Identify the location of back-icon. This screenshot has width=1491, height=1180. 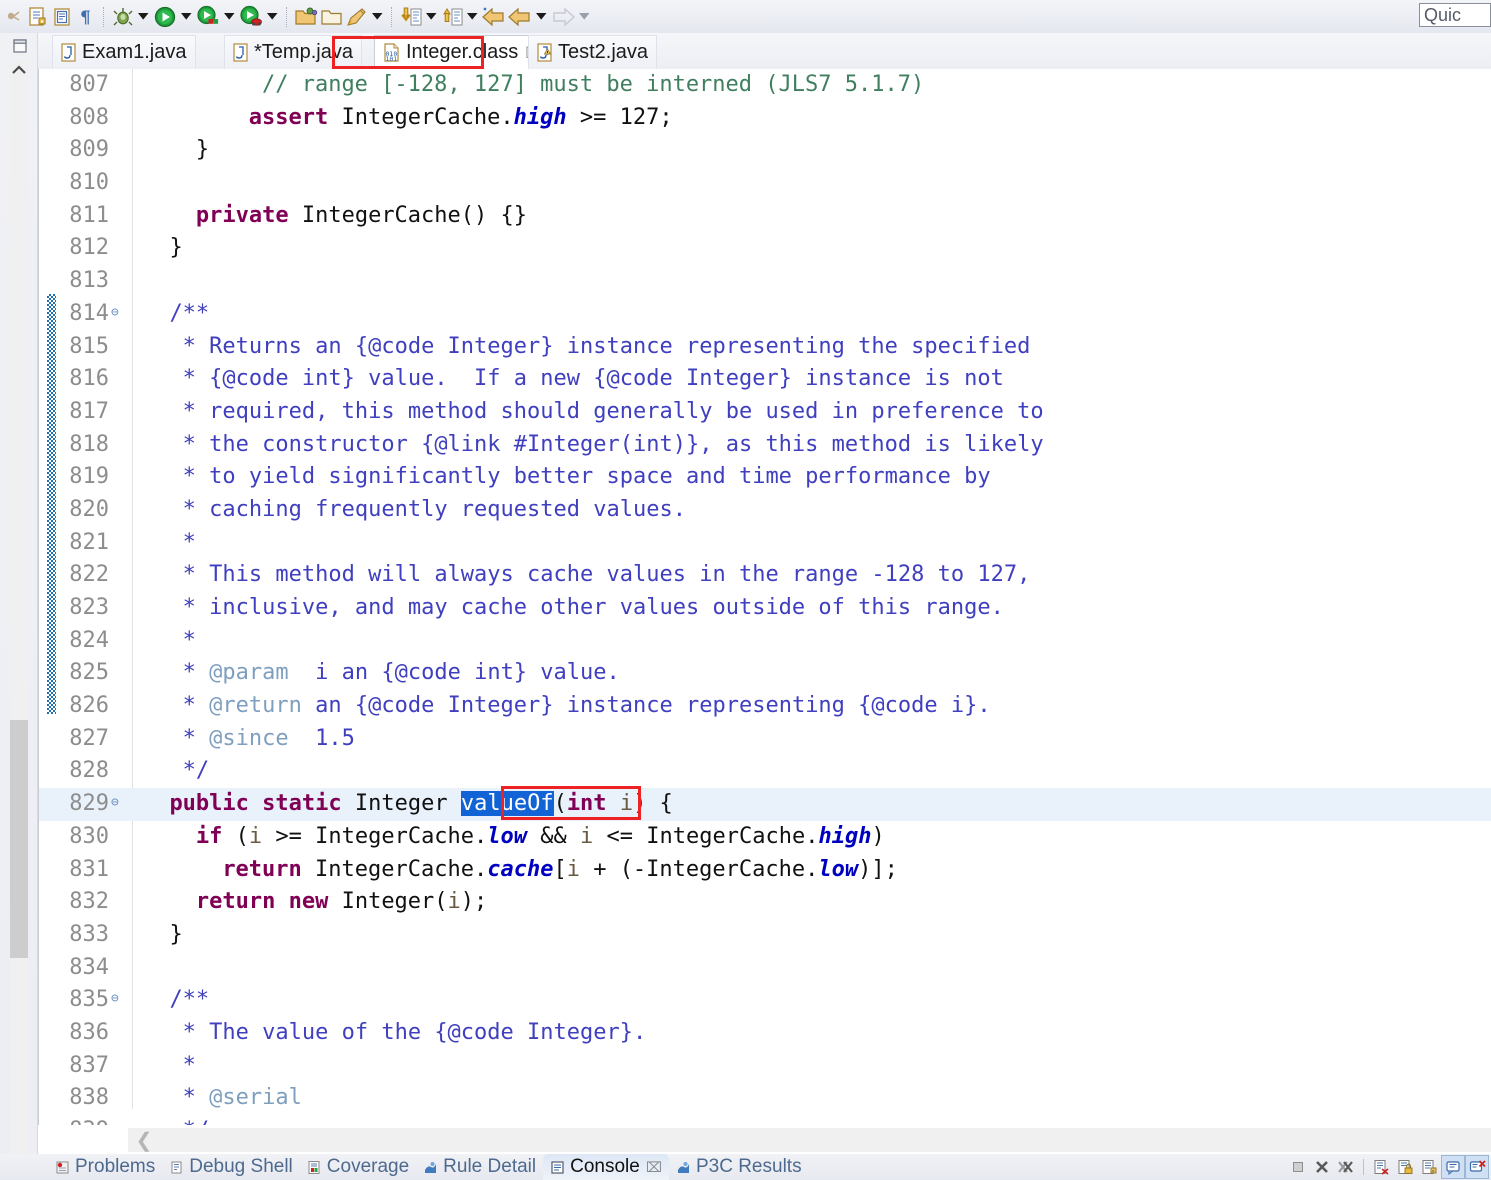
(520, 17).